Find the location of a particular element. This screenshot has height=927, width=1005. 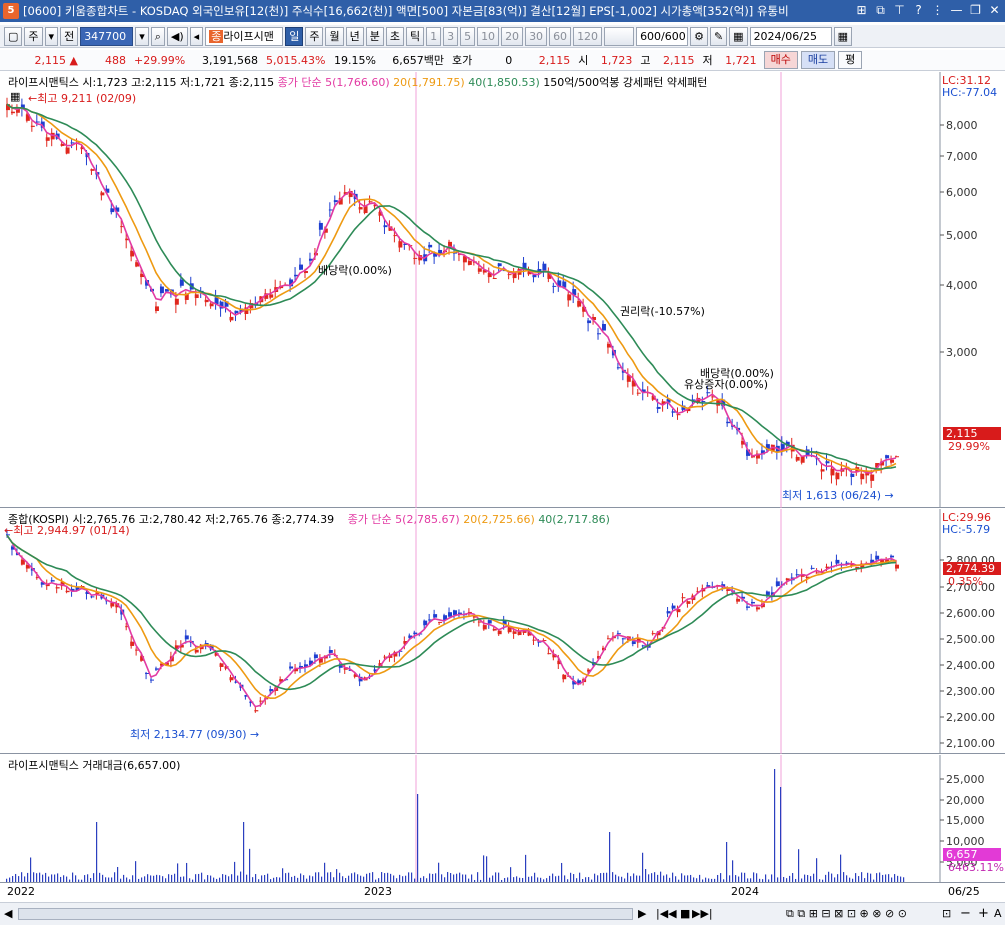

market-dropdown-icon: ▾ is located at coordinates (51, 36).